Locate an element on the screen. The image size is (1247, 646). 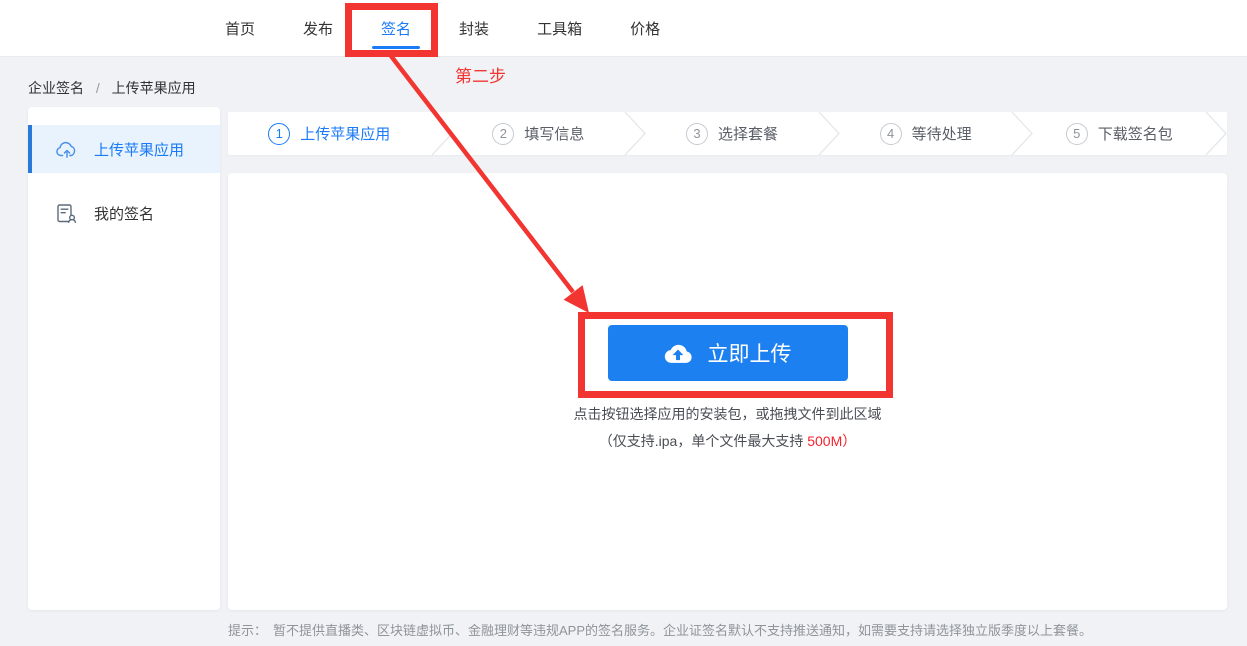
nav-item-publish: 发布 is located at coordinates (318, 28).